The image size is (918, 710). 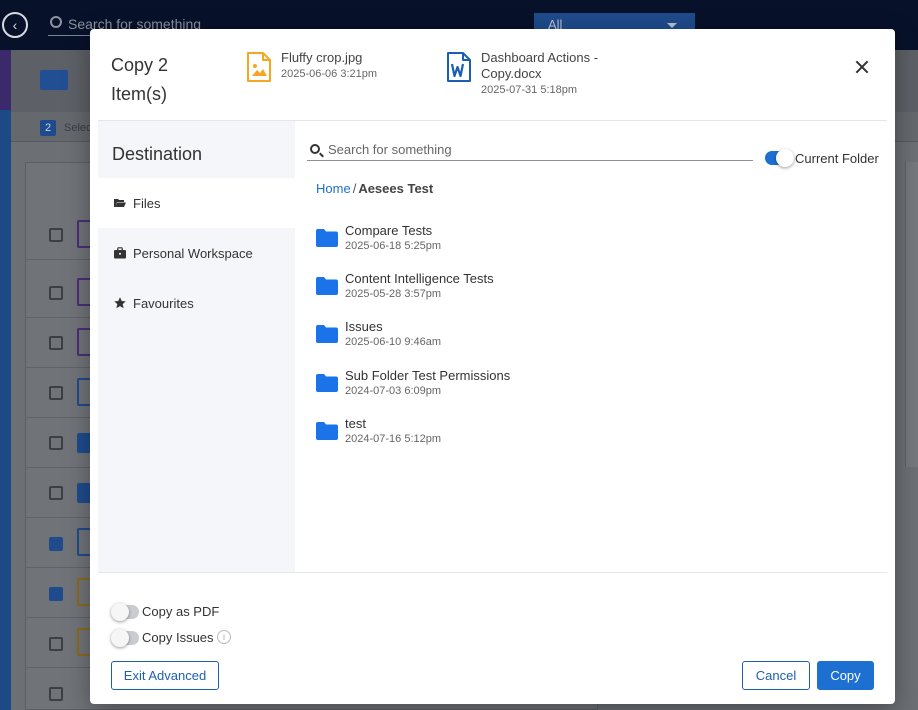 What do you see at coordinates (459, 67) in the screenshot?
I see `word-file-icon` at bounding box center [459, 67].